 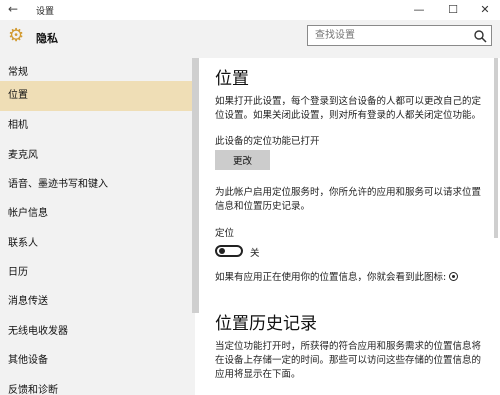 What do you see at coordinates (97, 214) in the screenshot?
I see `sidebar-item-account-info: 帐户信息` at bounding box center [97, 214].